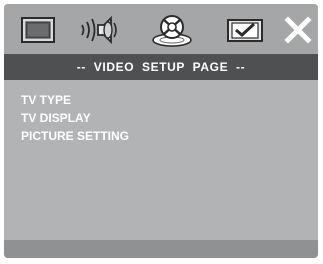 The height and width of the screenshot is (264, 323). I want to click on speaker-sound-icon, so click(99, 30).